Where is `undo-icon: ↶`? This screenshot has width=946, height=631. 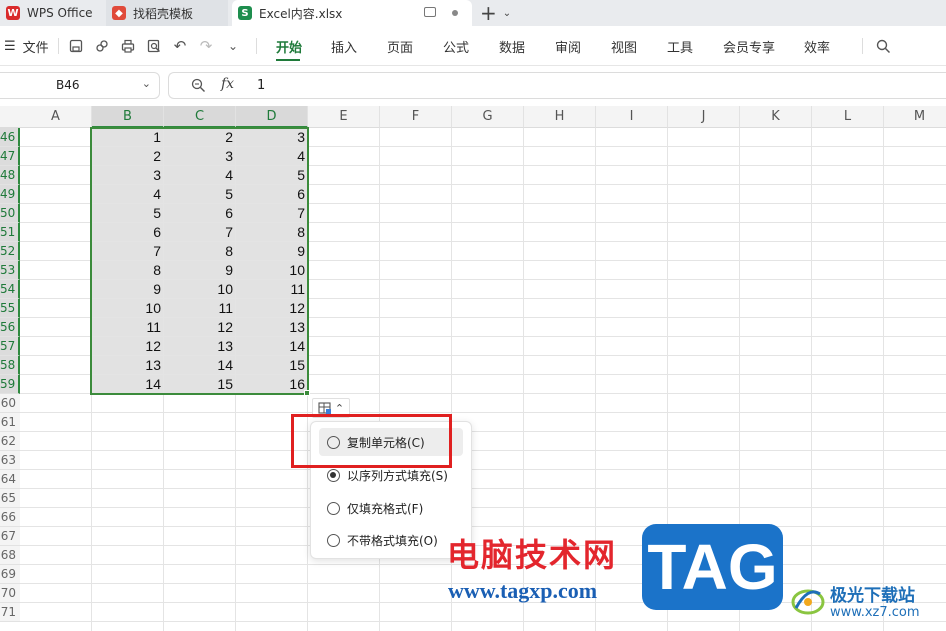
undo-icon: ↶ is located at coordinates (180, 46).